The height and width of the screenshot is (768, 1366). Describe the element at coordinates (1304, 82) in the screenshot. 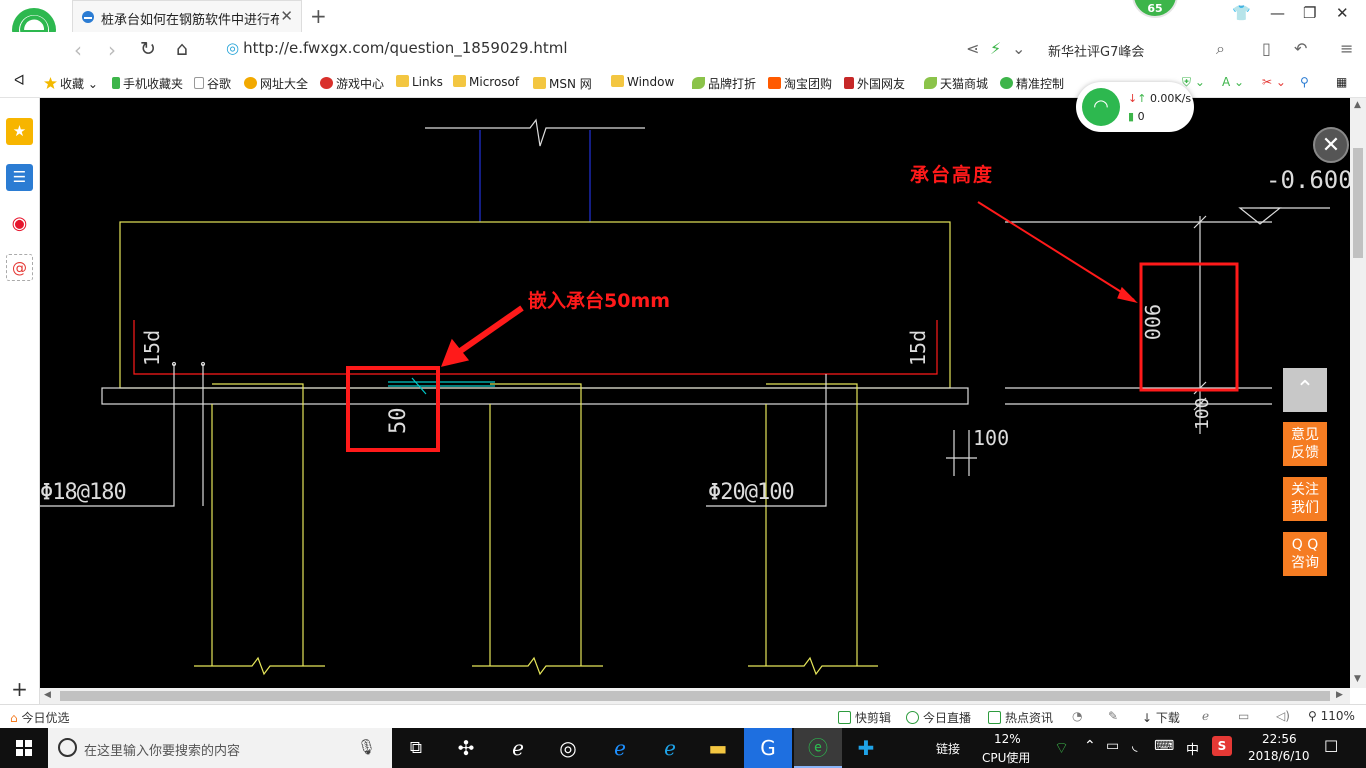

I see `magnifier-icon: ⚲` at that location.